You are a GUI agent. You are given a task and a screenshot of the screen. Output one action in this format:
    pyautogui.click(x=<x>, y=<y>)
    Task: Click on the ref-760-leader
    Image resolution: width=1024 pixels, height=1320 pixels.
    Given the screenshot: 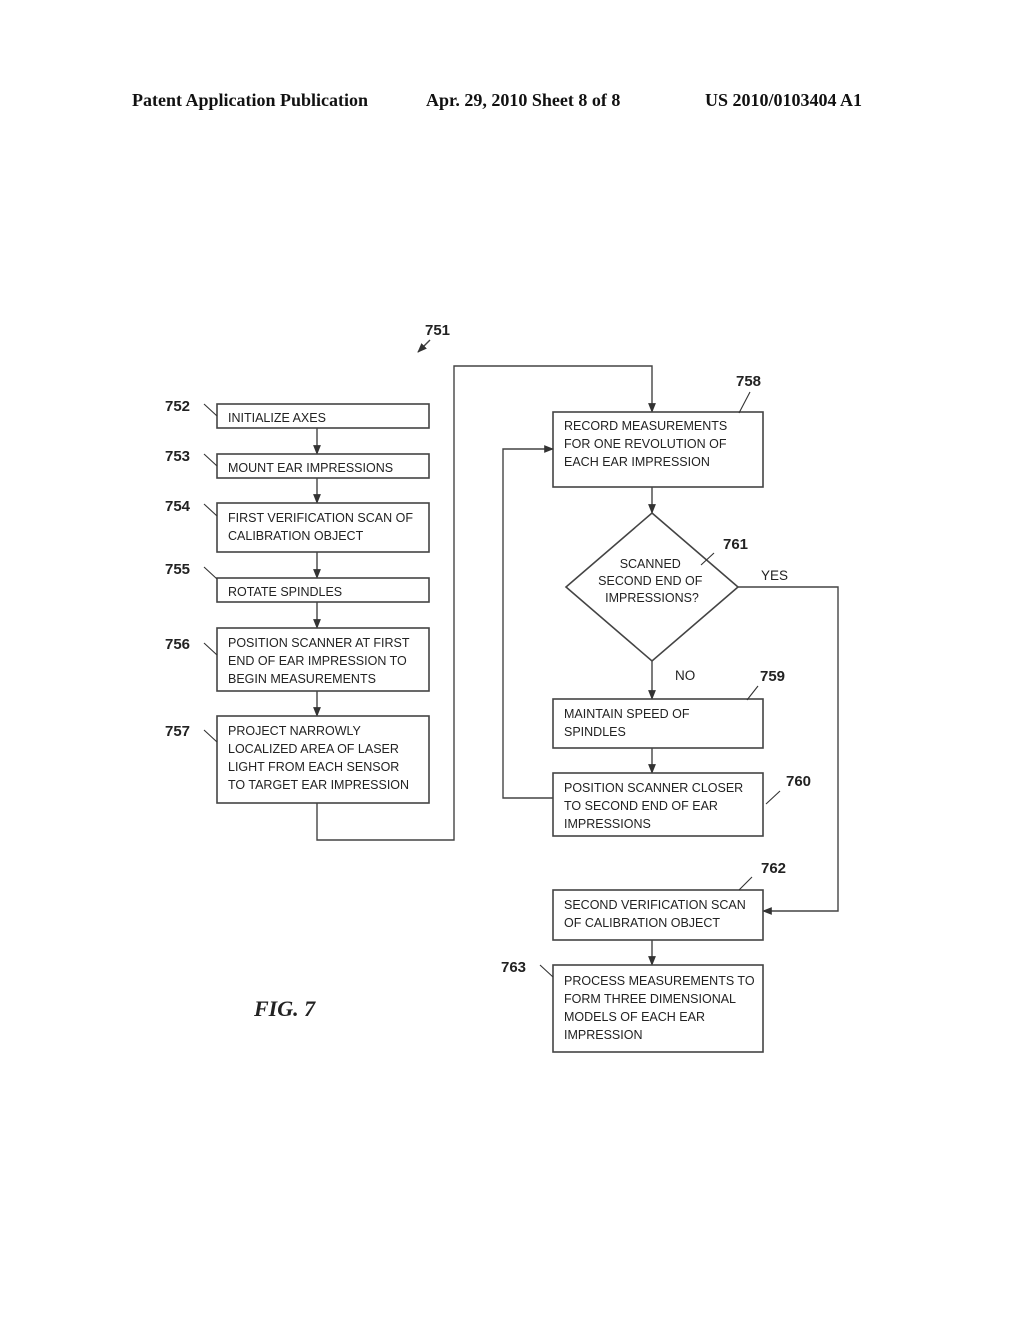 What is the action you would take?
    pyautogui.click(x=773, y=797)
    